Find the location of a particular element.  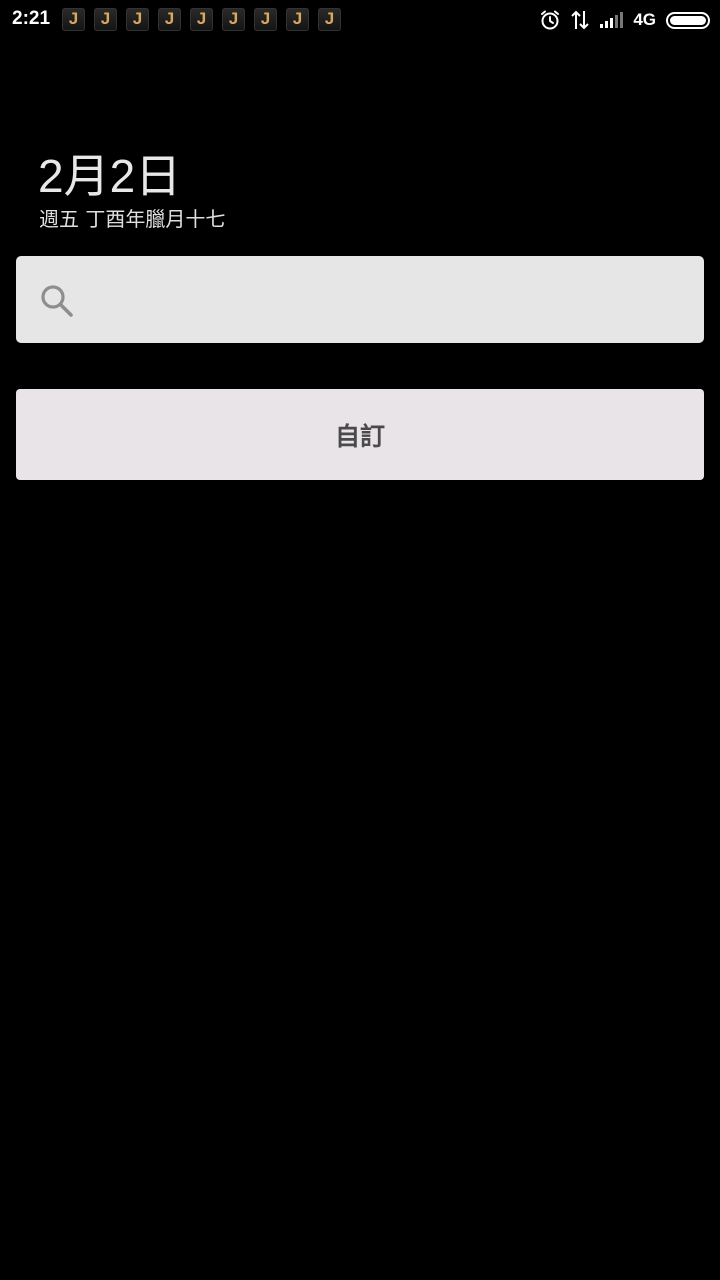

status-time: 2:21 is located at coordinates (31, 18).